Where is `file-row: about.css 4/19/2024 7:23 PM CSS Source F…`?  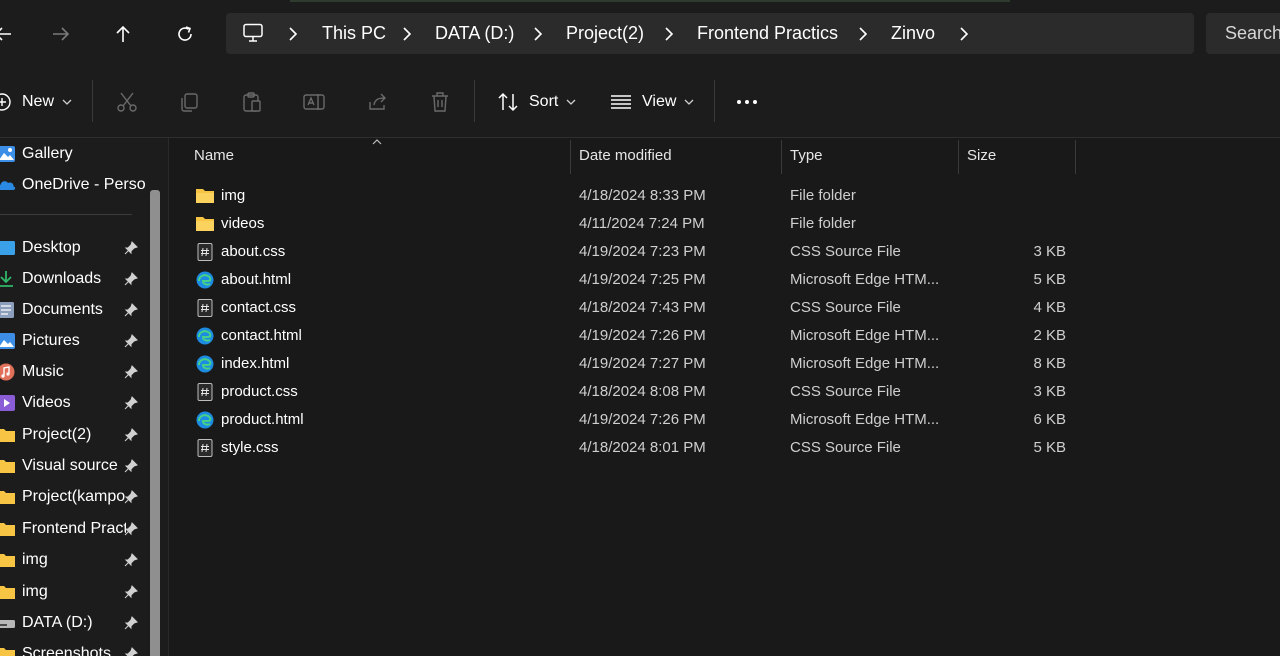
file-row: about.css 4/19/2024 7:23 PM CSS Source F… is located at coordinates (724, 252).